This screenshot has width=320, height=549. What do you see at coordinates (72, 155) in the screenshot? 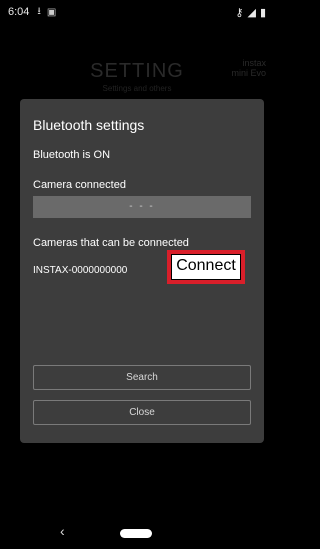
I see `bluetooth-status: Bluetooth is ON` at bounding box center [72, 155].